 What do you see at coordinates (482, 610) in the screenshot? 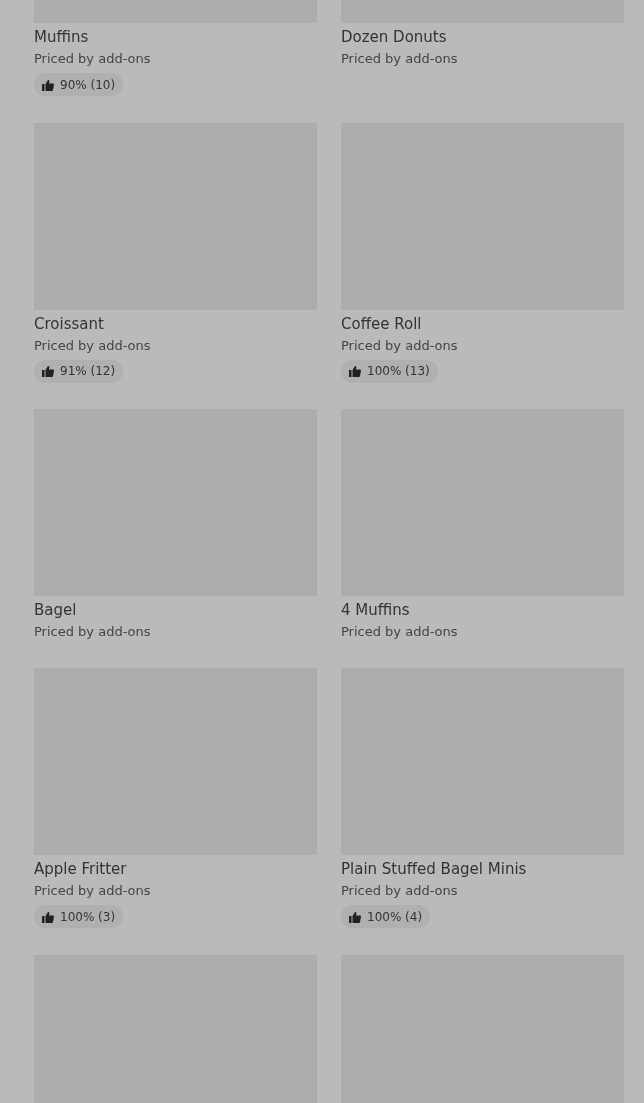
I see `product-name: 4 Muffins` at bounding box center [482, 610].